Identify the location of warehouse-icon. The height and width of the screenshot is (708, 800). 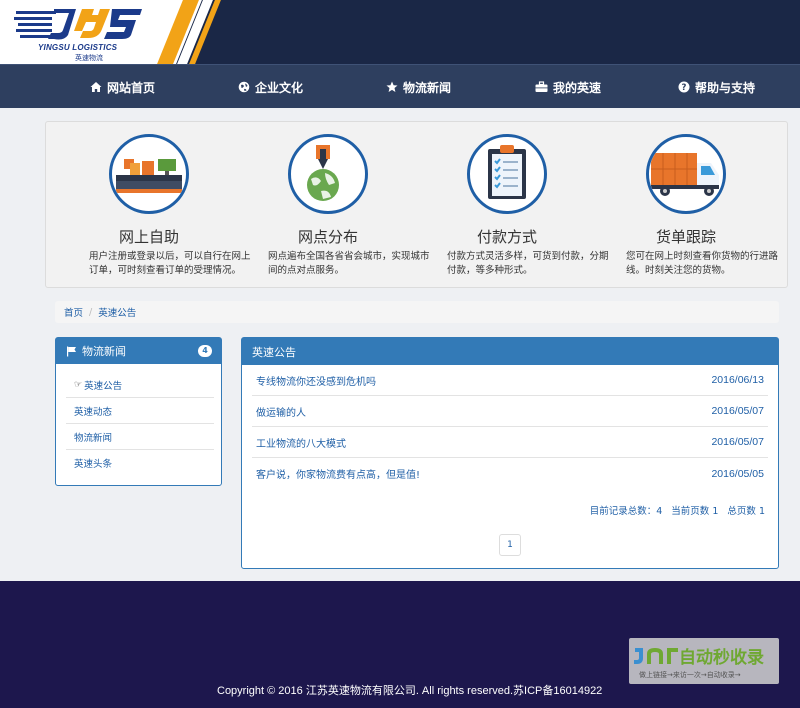
(149, 174).